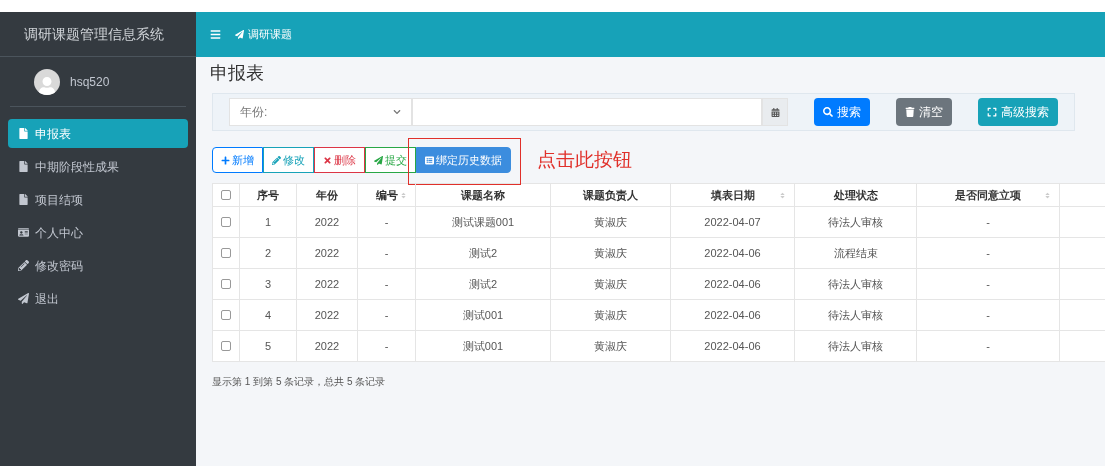  What do you see at coordinates (339, 160) in the screenshot?
I see `delete-button: 删除` at bounding box center [339, 160].